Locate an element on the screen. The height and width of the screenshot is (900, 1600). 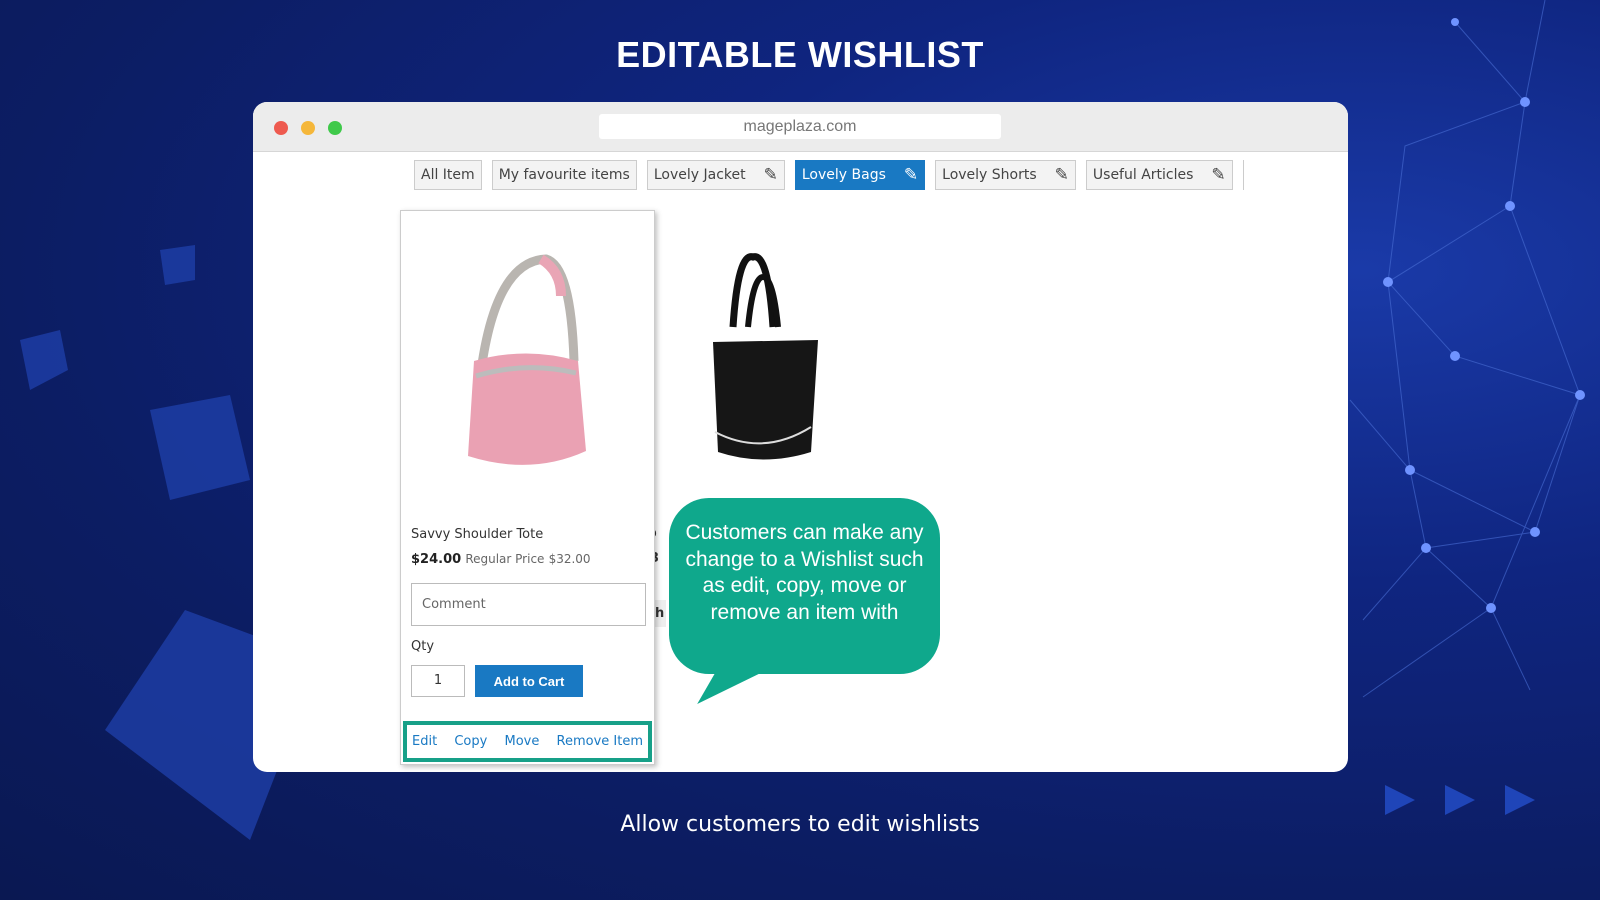
item-name: Savvy Shoulder Tote is located at coordinates (477, 534).